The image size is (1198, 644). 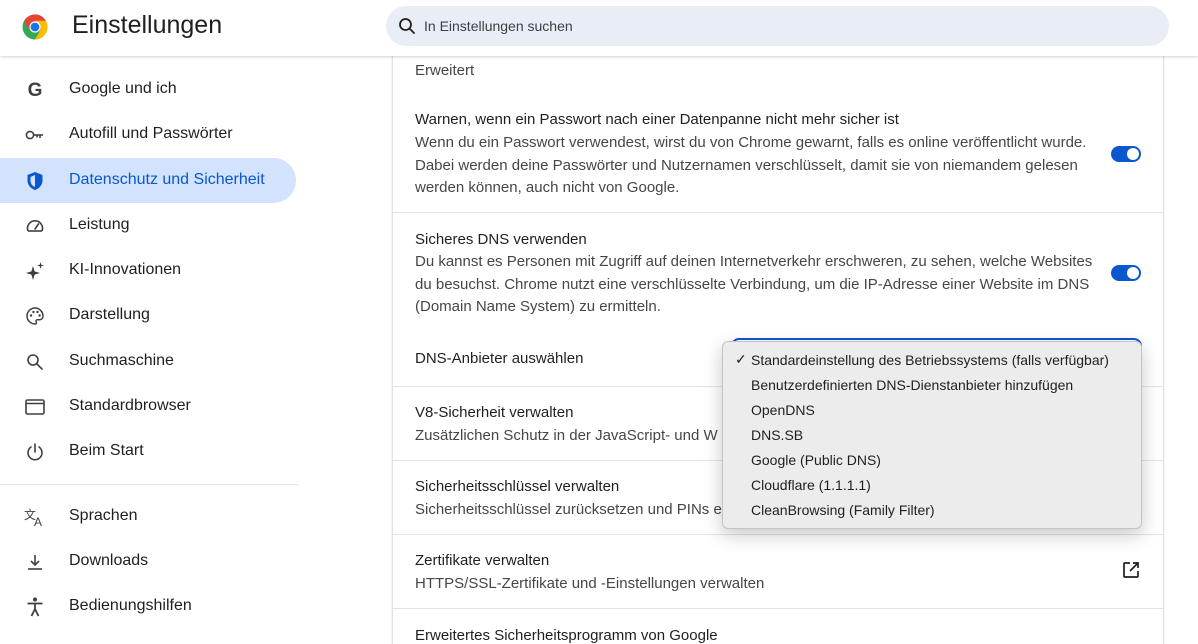 What do you see at coordinates (445, 70) in the screenshot?
I see `section-heading: Erweitert` at bounding box center [445, 70].